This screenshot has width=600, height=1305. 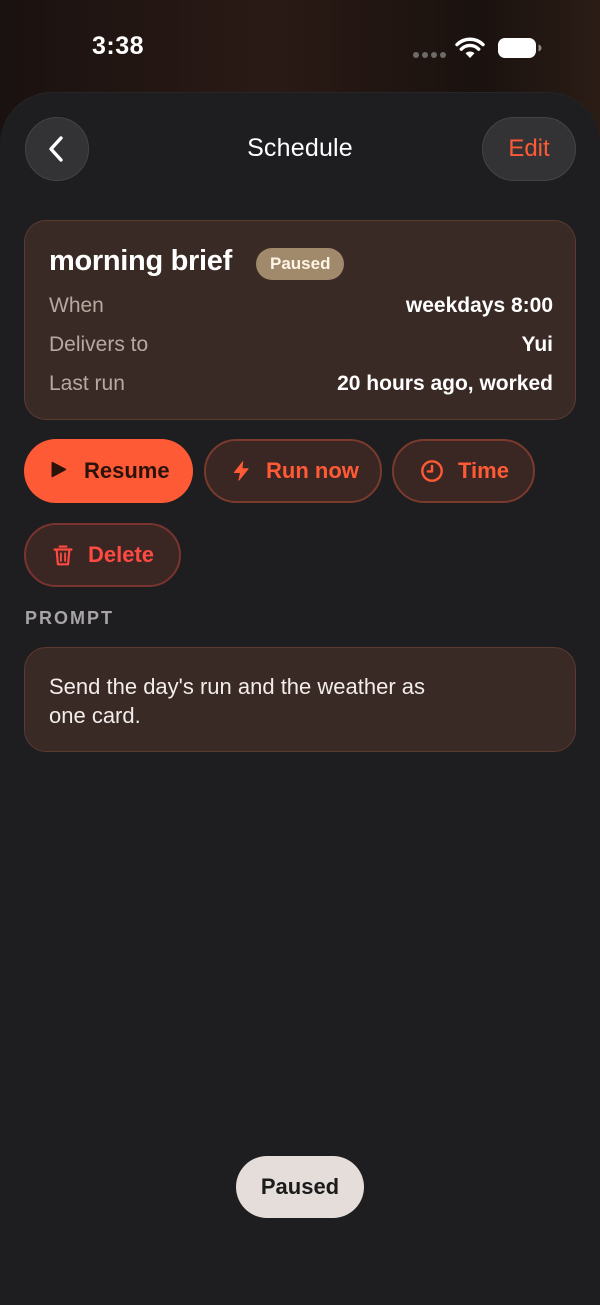 What do you see at coordinates (445, 383) in the screenshot?
I see `info-value: 20 hours ago, worked` at bounding box center [445, 383].